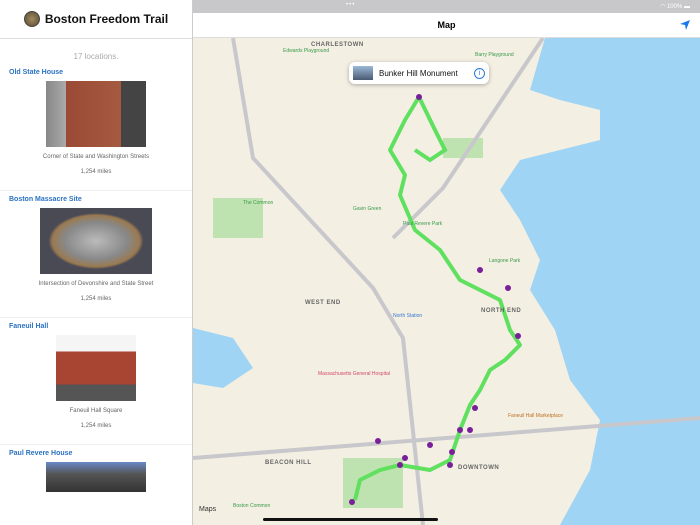  I want to click on faneuil-hall-photo, so click(96, 368).